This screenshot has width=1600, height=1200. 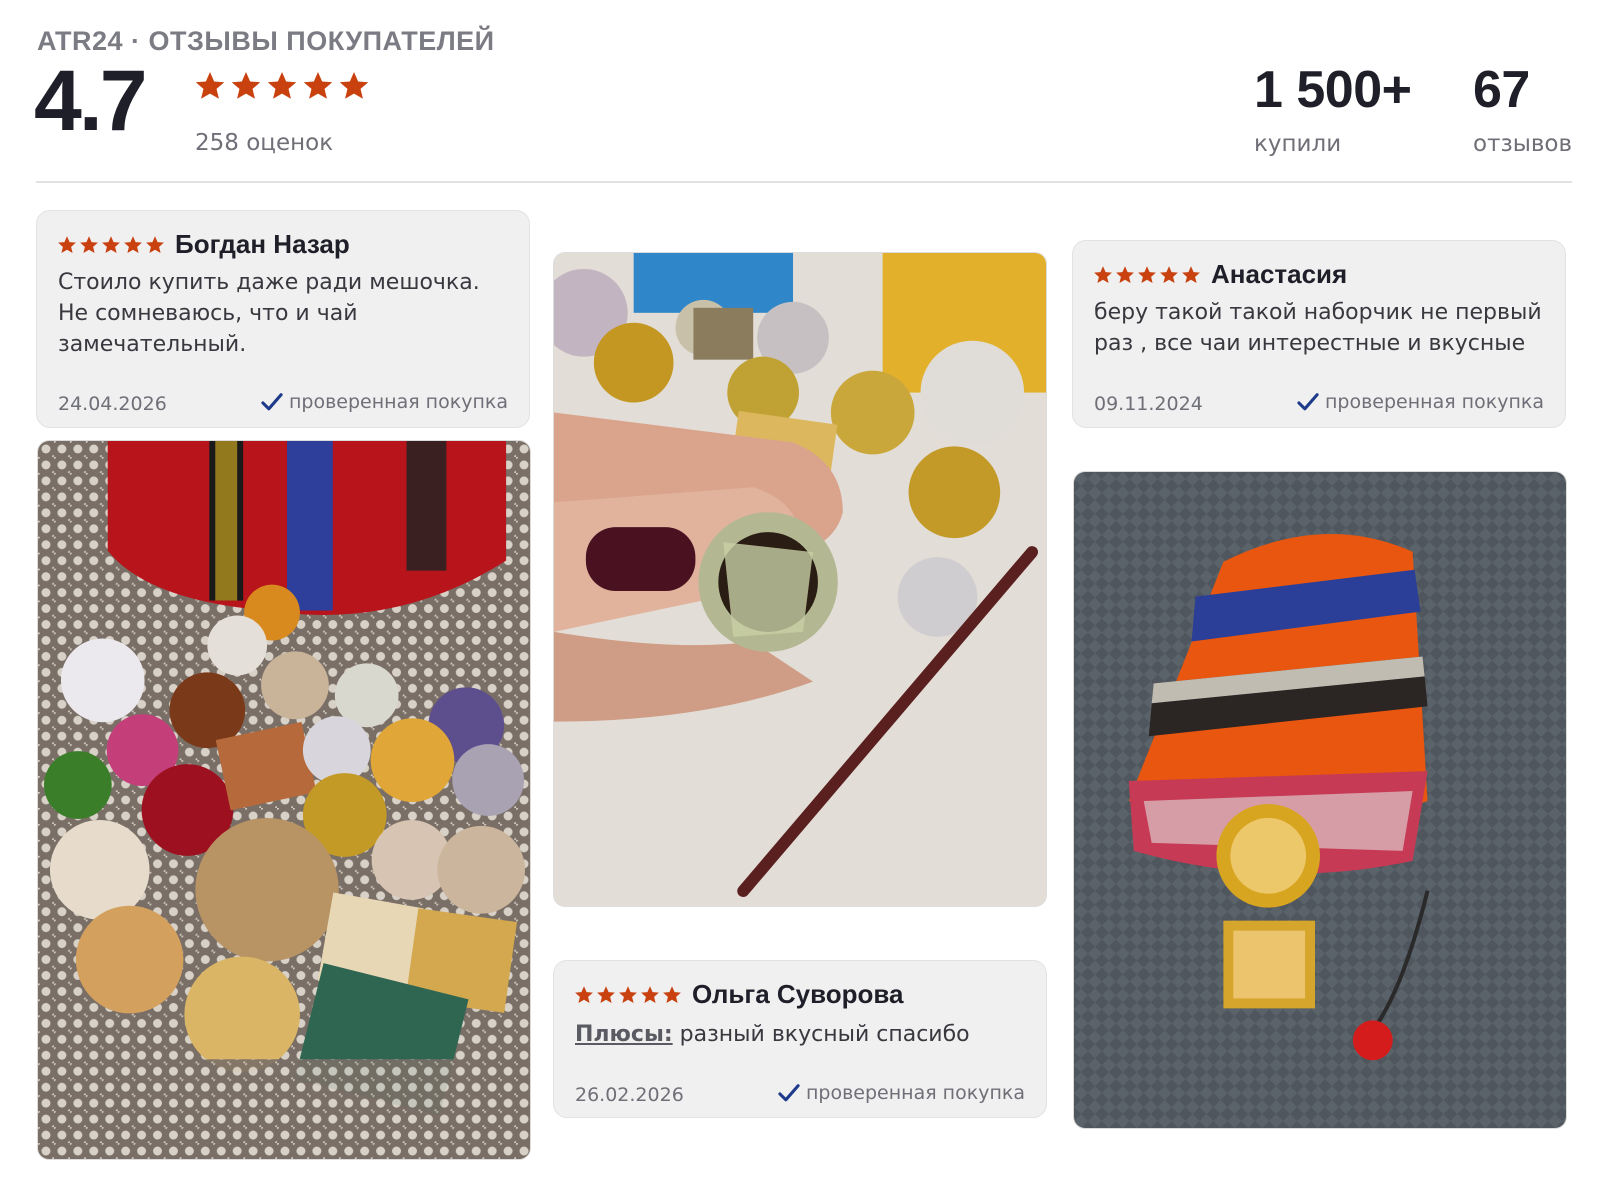 I want to click on review-text: Плюсы: разный вкусный спасибо, so click(x=800, y=1034).